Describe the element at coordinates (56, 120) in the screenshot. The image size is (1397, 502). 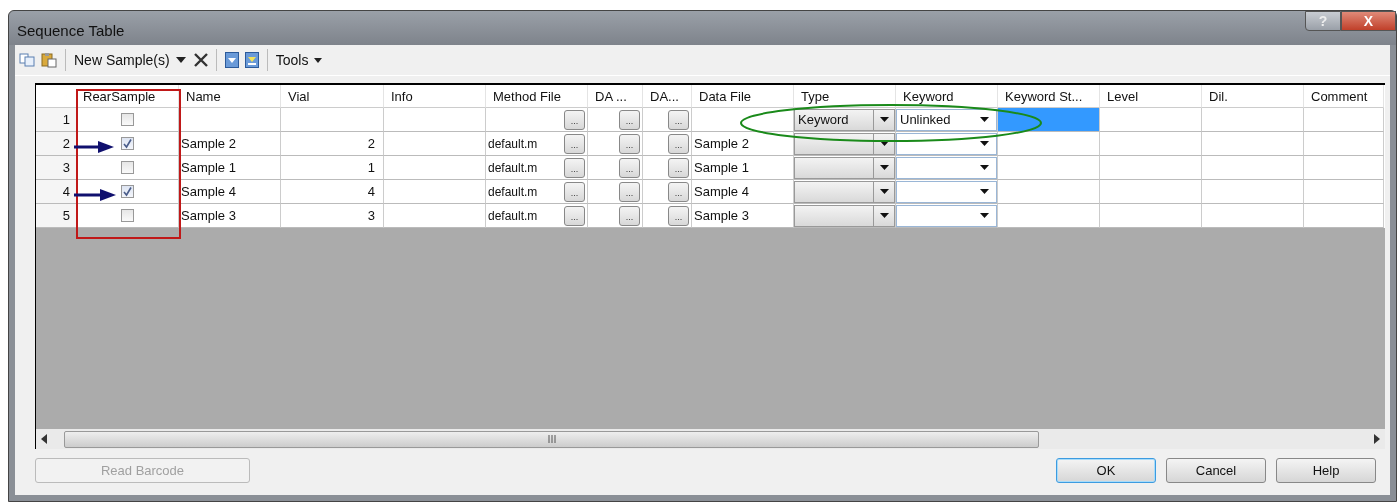
I see `row-number: 1` at that location.